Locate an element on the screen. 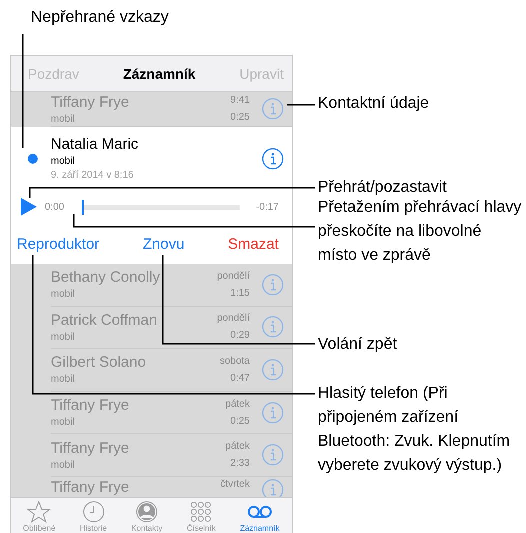 This screenshot has width=526, height=533. message-duration: 0:47 is located at coordinates (240, 378).